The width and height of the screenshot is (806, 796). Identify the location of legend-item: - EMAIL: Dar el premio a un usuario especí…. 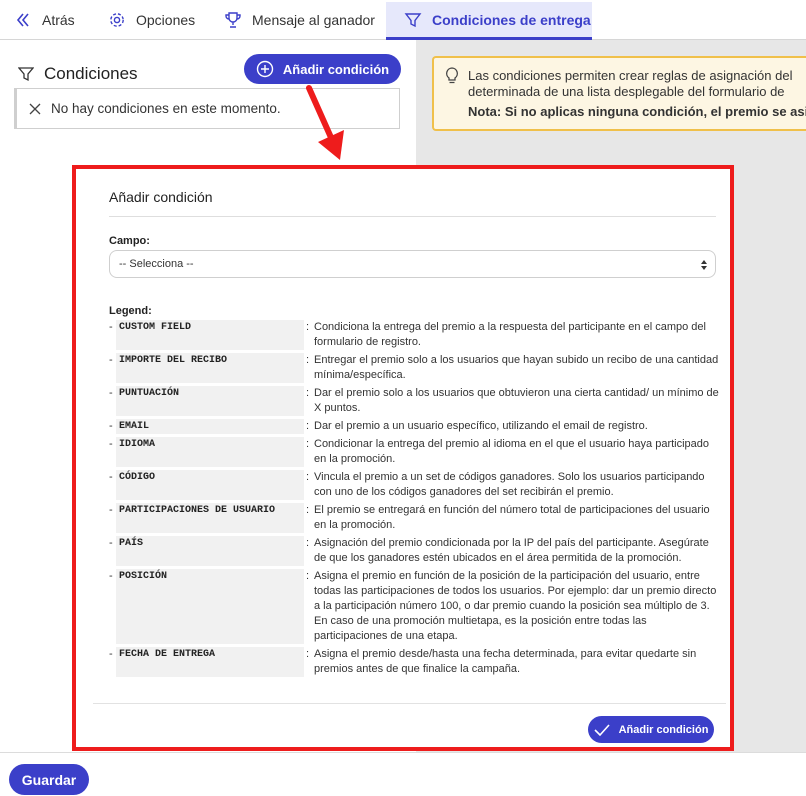
(414, 426).